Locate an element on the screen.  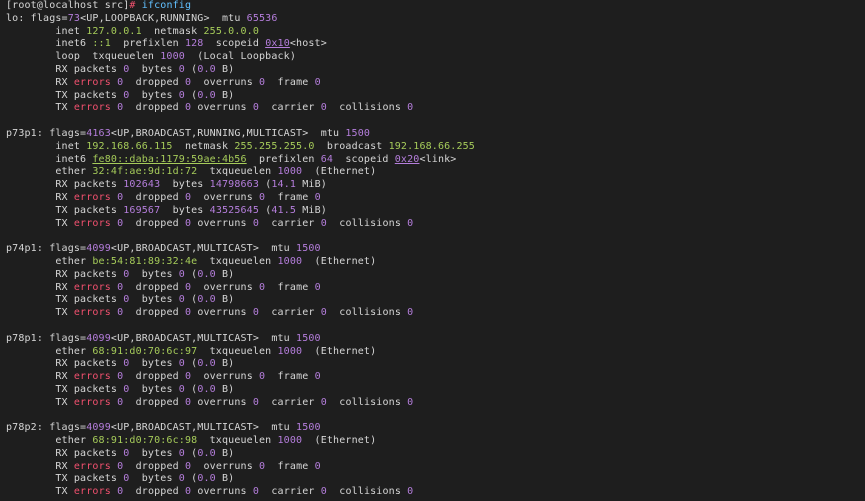
prompt-text: [root@localhost src] is located at coordinates (68, 5).